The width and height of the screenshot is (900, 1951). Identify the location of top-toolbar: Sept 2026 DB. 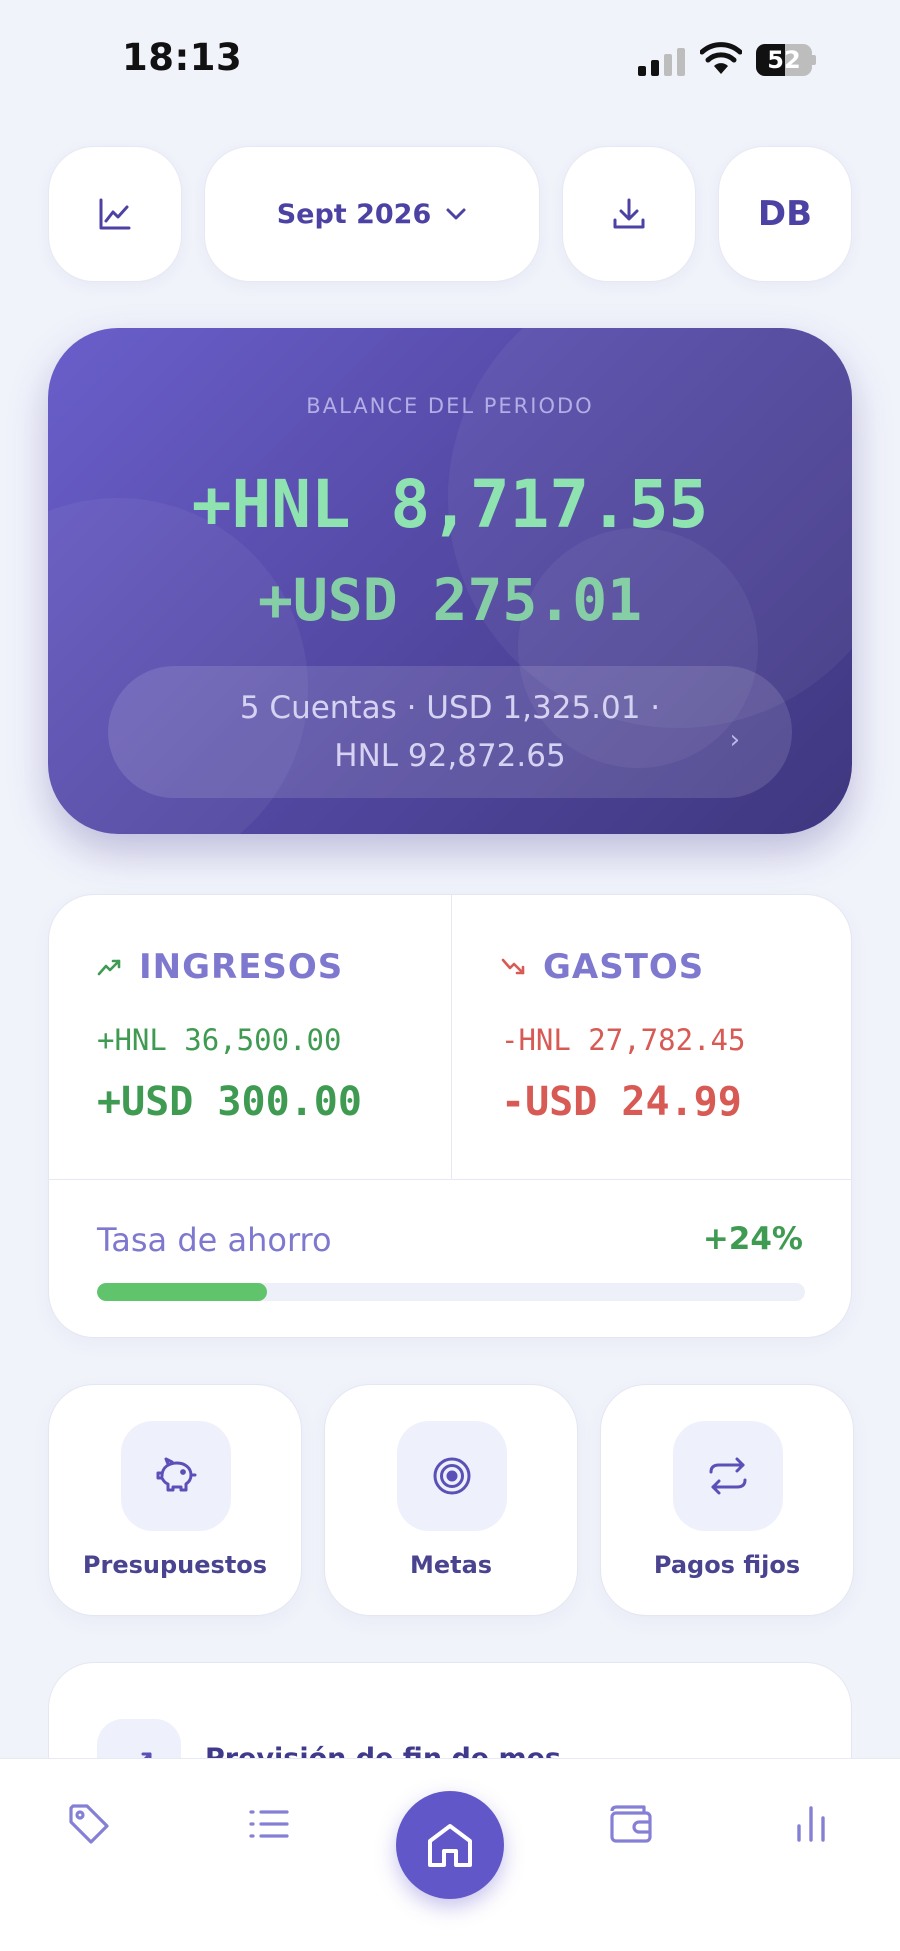
(450, 214).